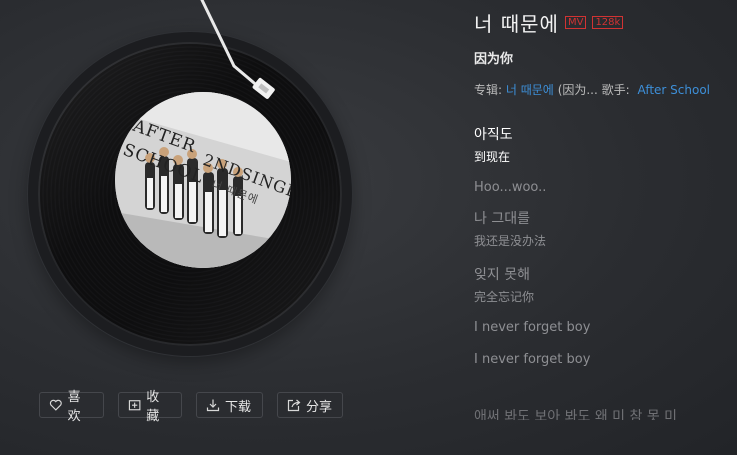  What do you see at coordinates (191, 407) in the screenshot?
I see `action-bar: 喜欢 收藏 下载 分享` at bounding box center [191, 407].